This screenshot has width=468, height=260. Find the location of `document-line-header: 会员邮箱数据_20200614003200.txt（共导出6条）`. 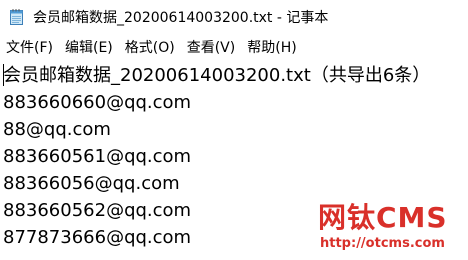

document-line-header: 会员邮箱数据_20200614003200.txt（共导出6条） is located at coordinates (217, 75).